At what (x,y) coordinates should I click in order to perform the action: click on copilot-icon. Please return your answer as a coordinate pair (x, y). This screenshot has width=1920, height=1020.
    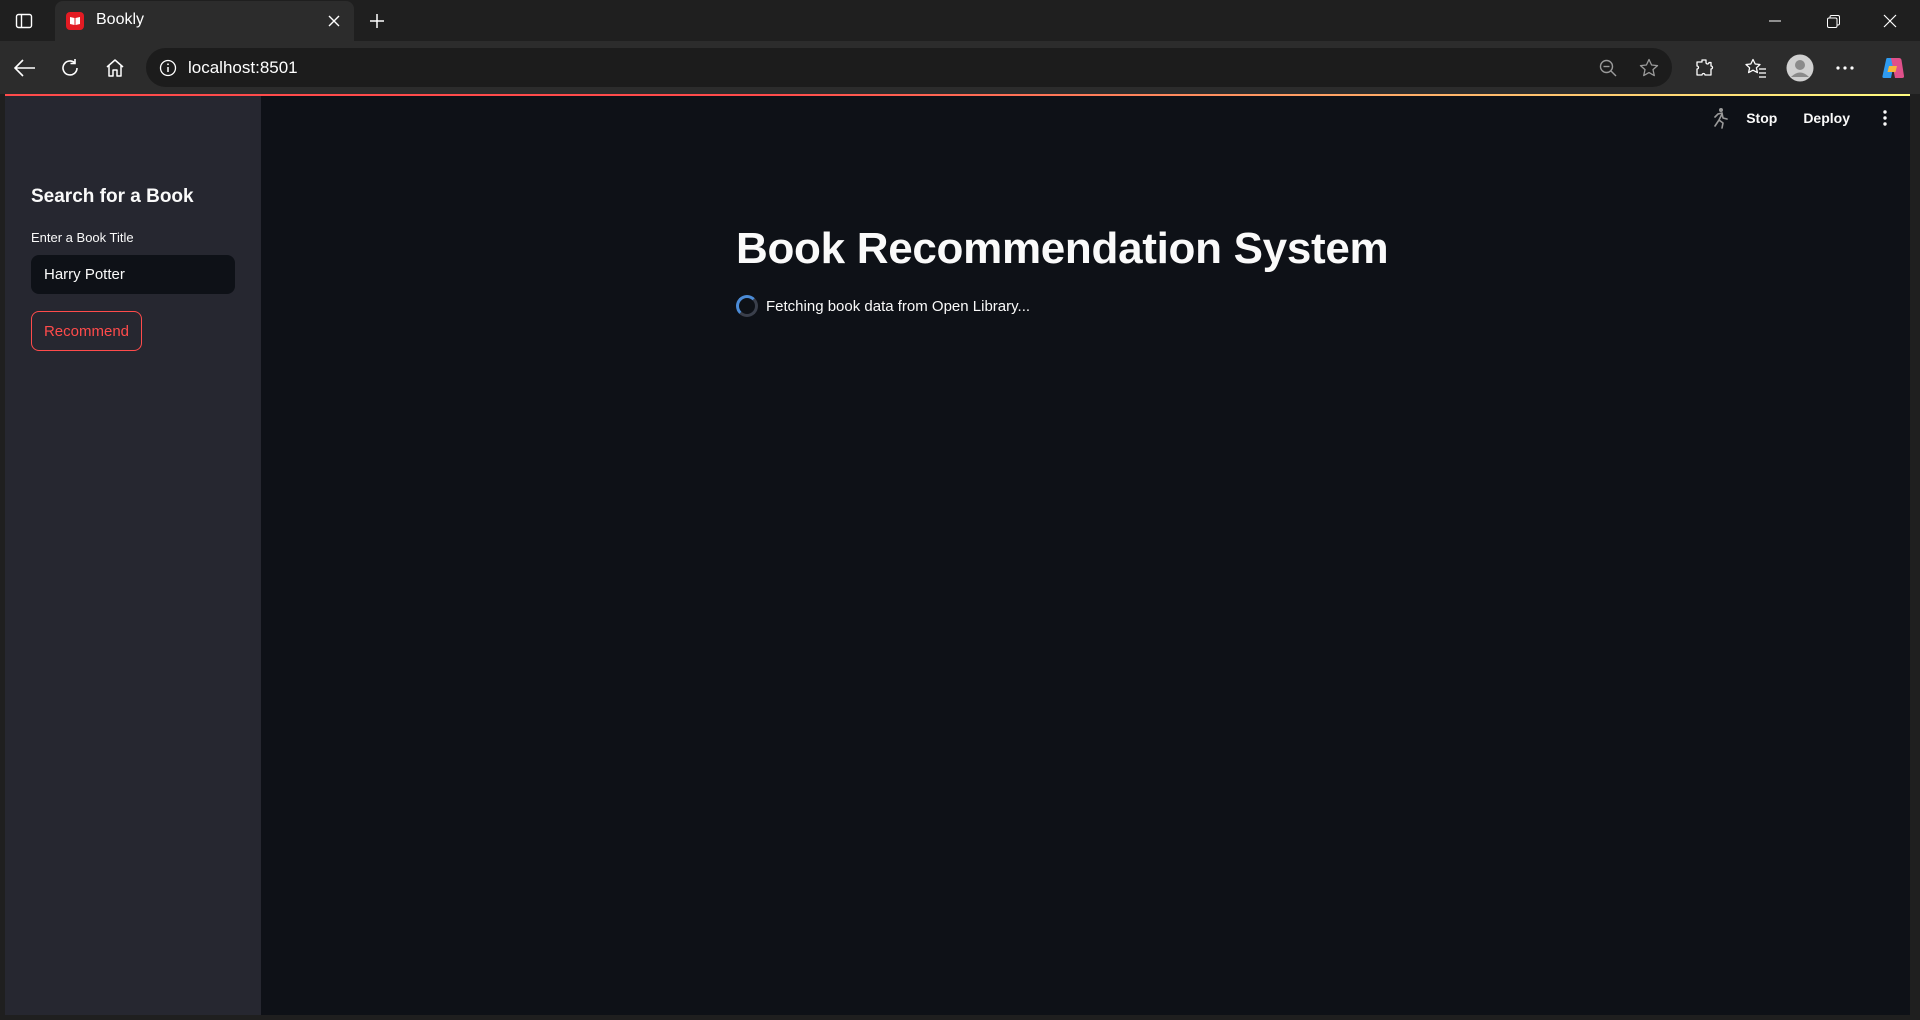
    Looking at the image, I should click on (1893, 68).